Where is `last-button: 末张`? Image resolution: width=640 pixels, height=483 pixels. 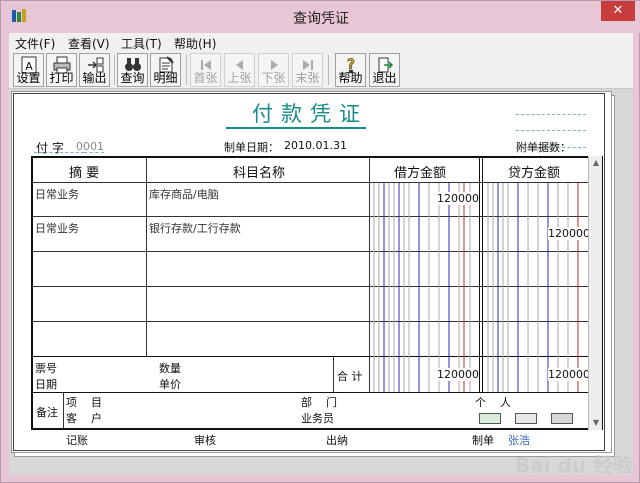
last-button: 末张 is located at coordinates (307, 70).